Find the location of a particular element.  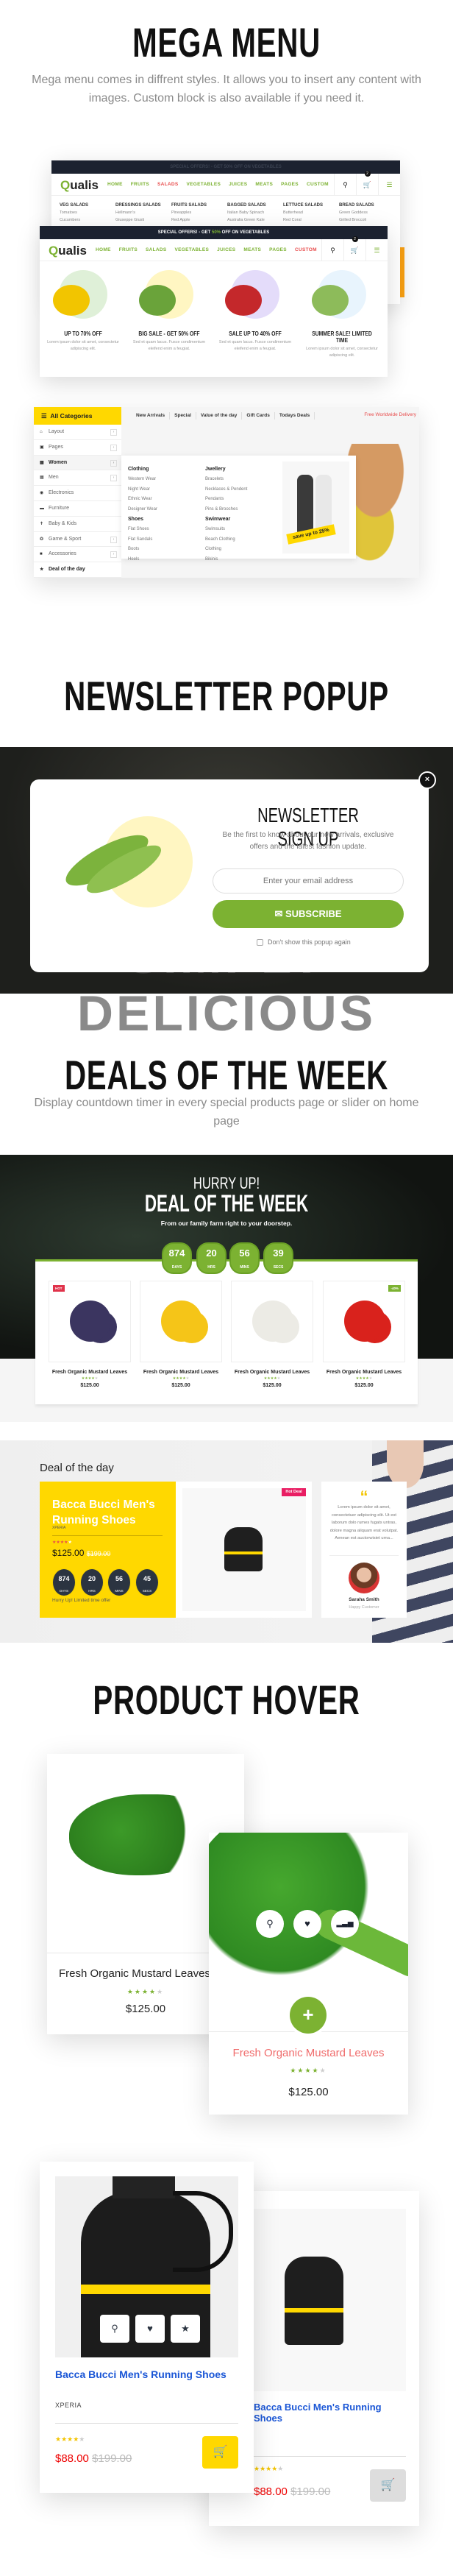

submenu-link: Red Apple is located at coordinates (199, 220).